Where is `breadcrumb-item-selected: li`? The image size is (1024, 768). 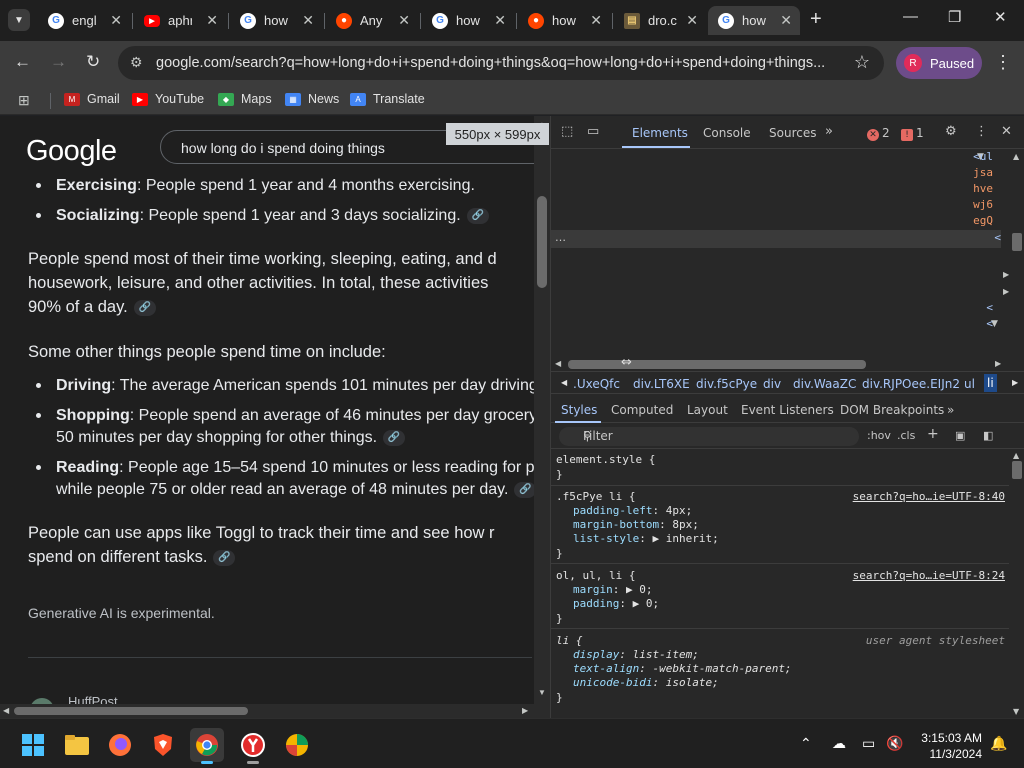 breadcrumb-item-selected: li is located at coordinates (990, 383).